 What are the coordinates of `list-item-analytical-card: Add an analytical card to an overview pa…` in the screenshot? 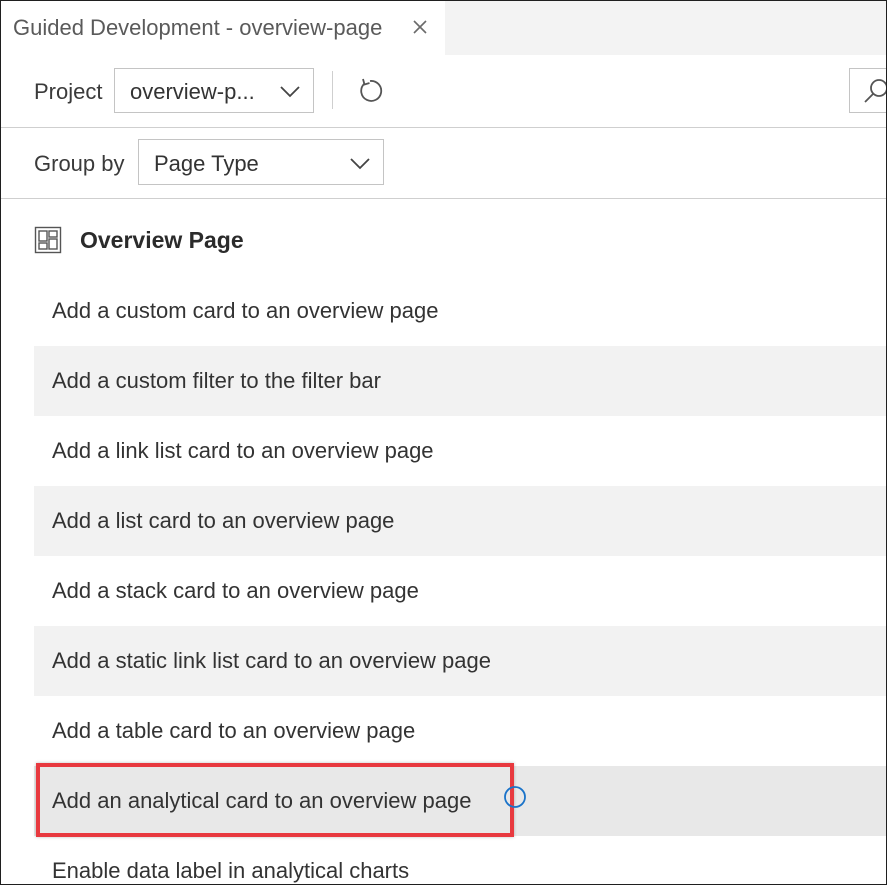 It's located at (460, 801).